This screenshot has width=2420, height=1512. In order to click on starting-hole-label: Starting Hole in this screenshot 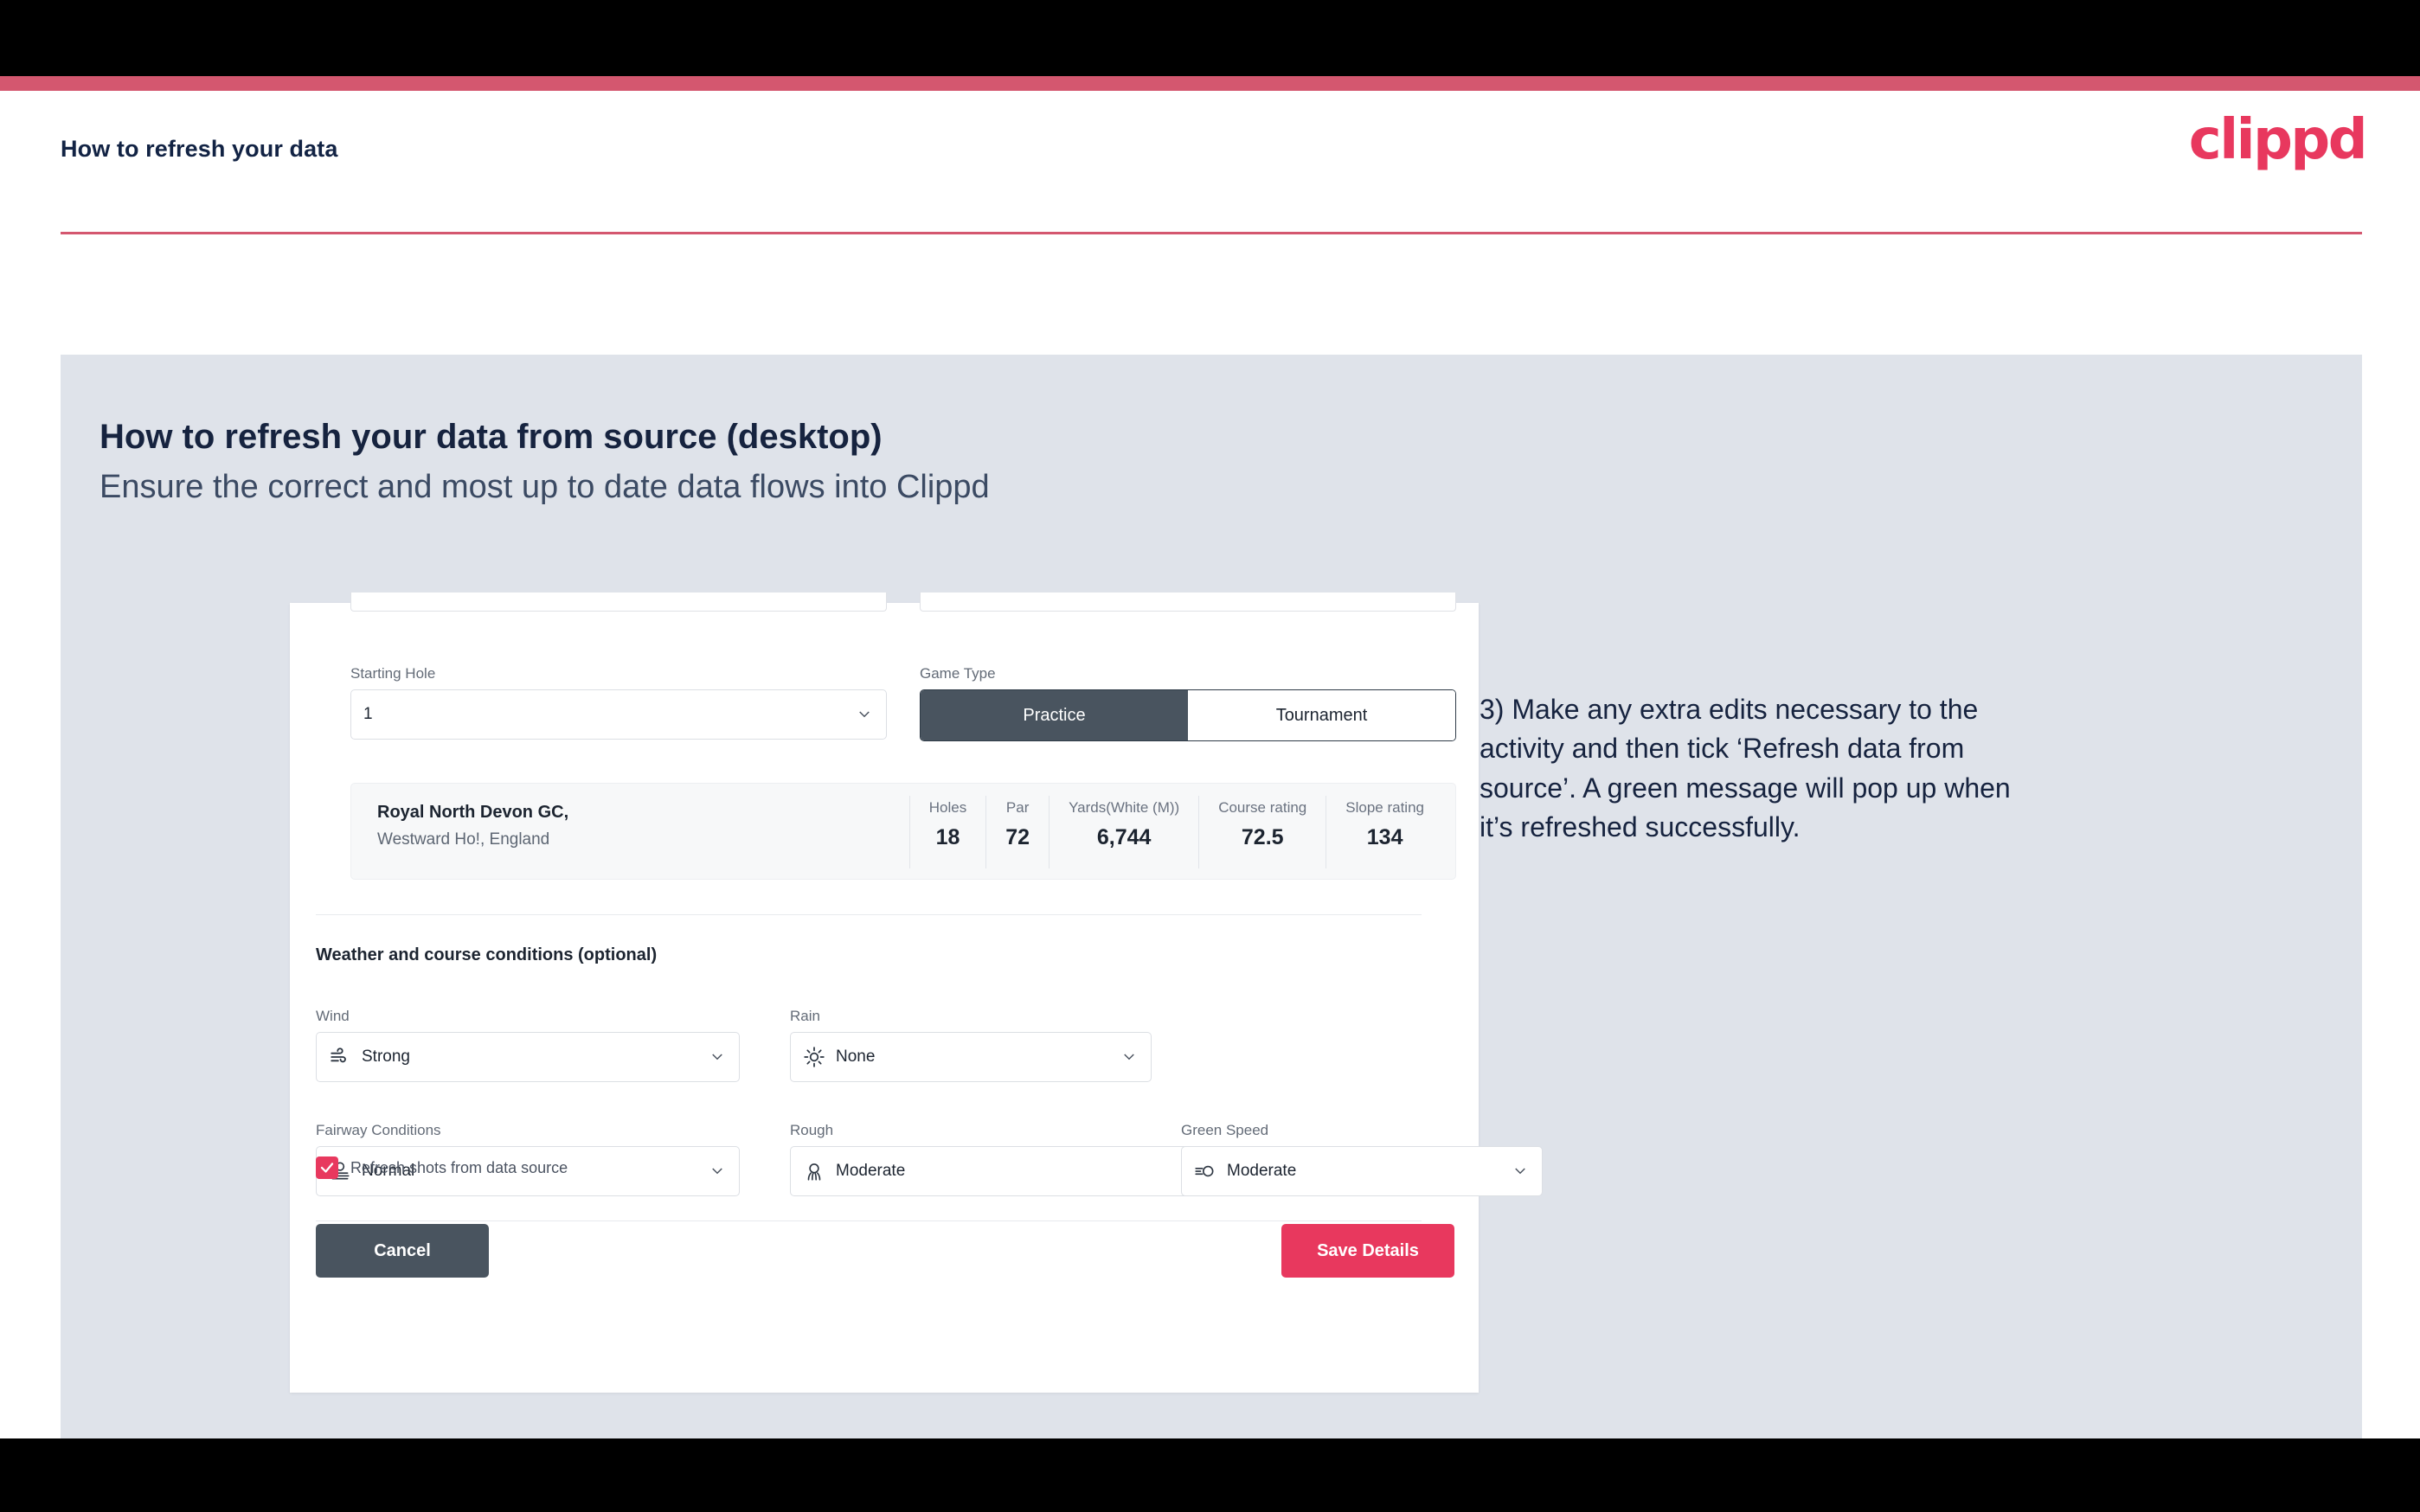, I will do `click(393, 673)`.